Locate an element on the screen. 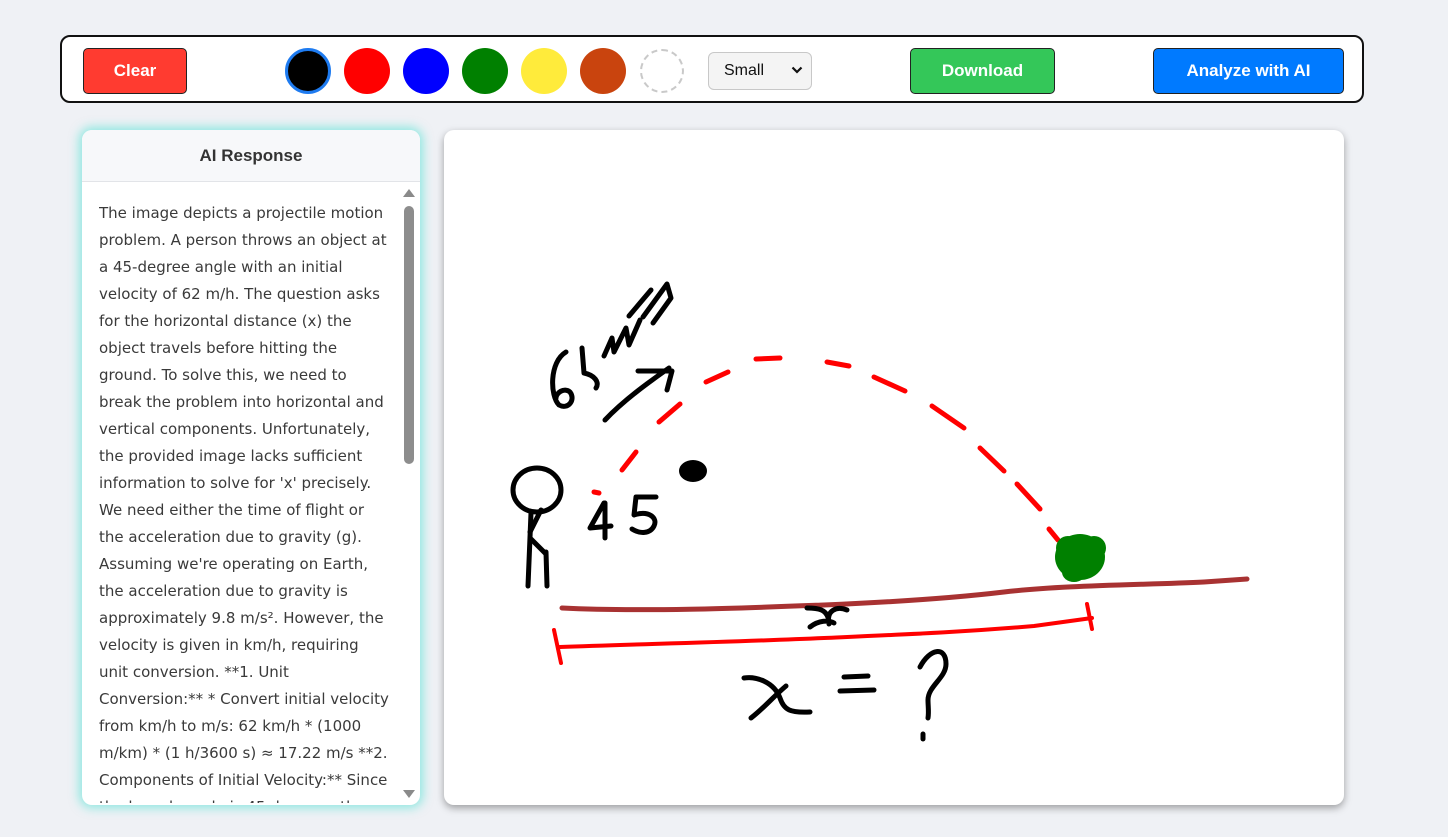 This screenshot has height=837, width=1448. landing-ball is located at coordinates (1080, 558).